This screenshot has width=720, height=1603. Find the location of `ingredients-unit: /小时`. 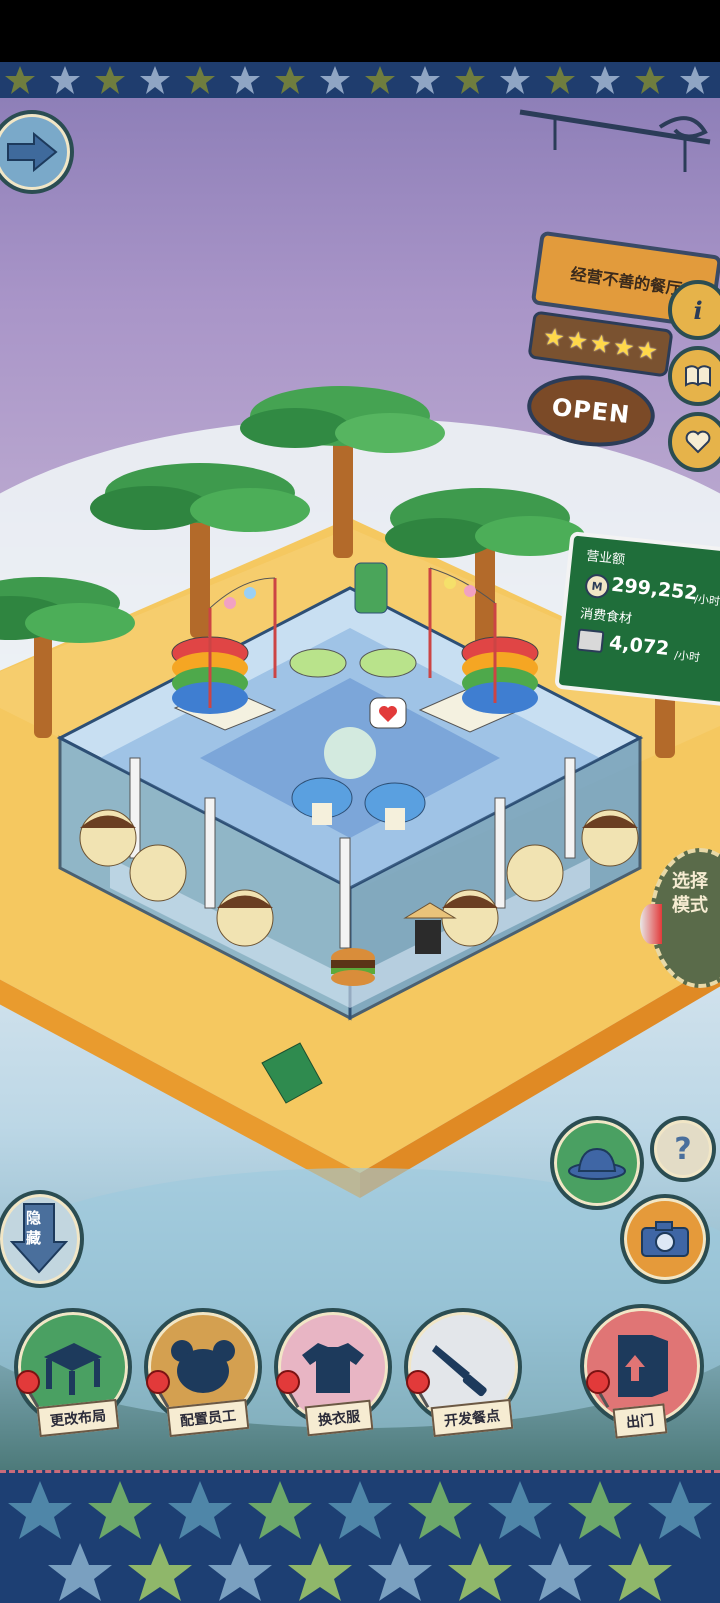

ingredients-unit: /小时 is located at coordinates (687, 656).